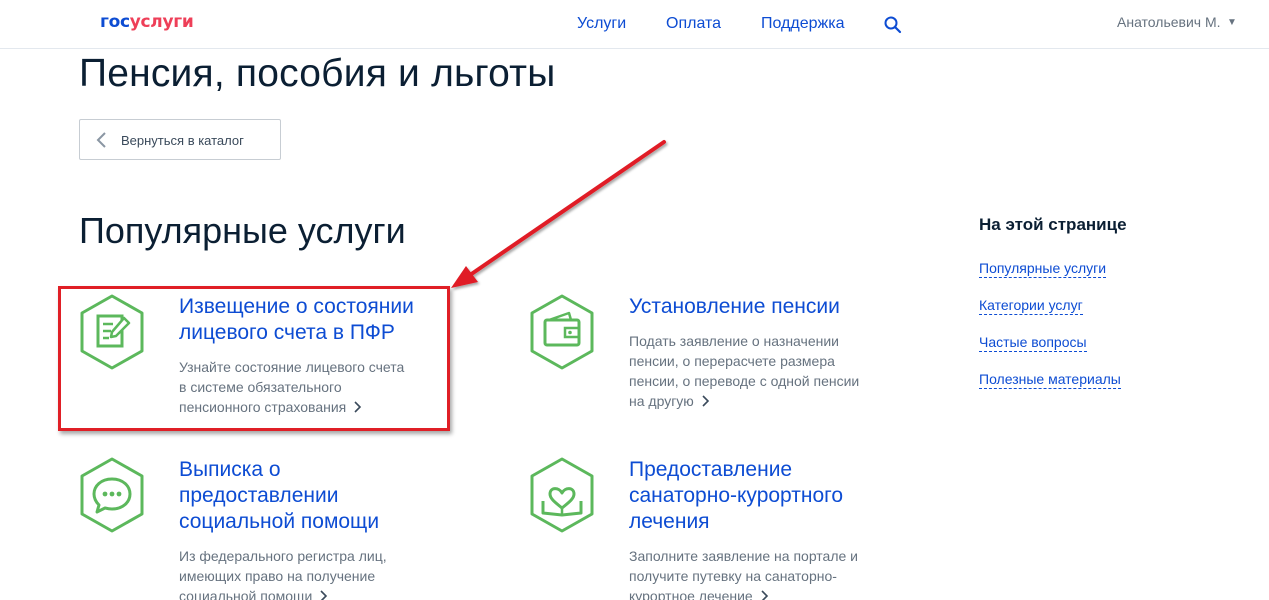  I want to click on back-to-catalog-button: Вернуться в каталог, so click(180, 139).